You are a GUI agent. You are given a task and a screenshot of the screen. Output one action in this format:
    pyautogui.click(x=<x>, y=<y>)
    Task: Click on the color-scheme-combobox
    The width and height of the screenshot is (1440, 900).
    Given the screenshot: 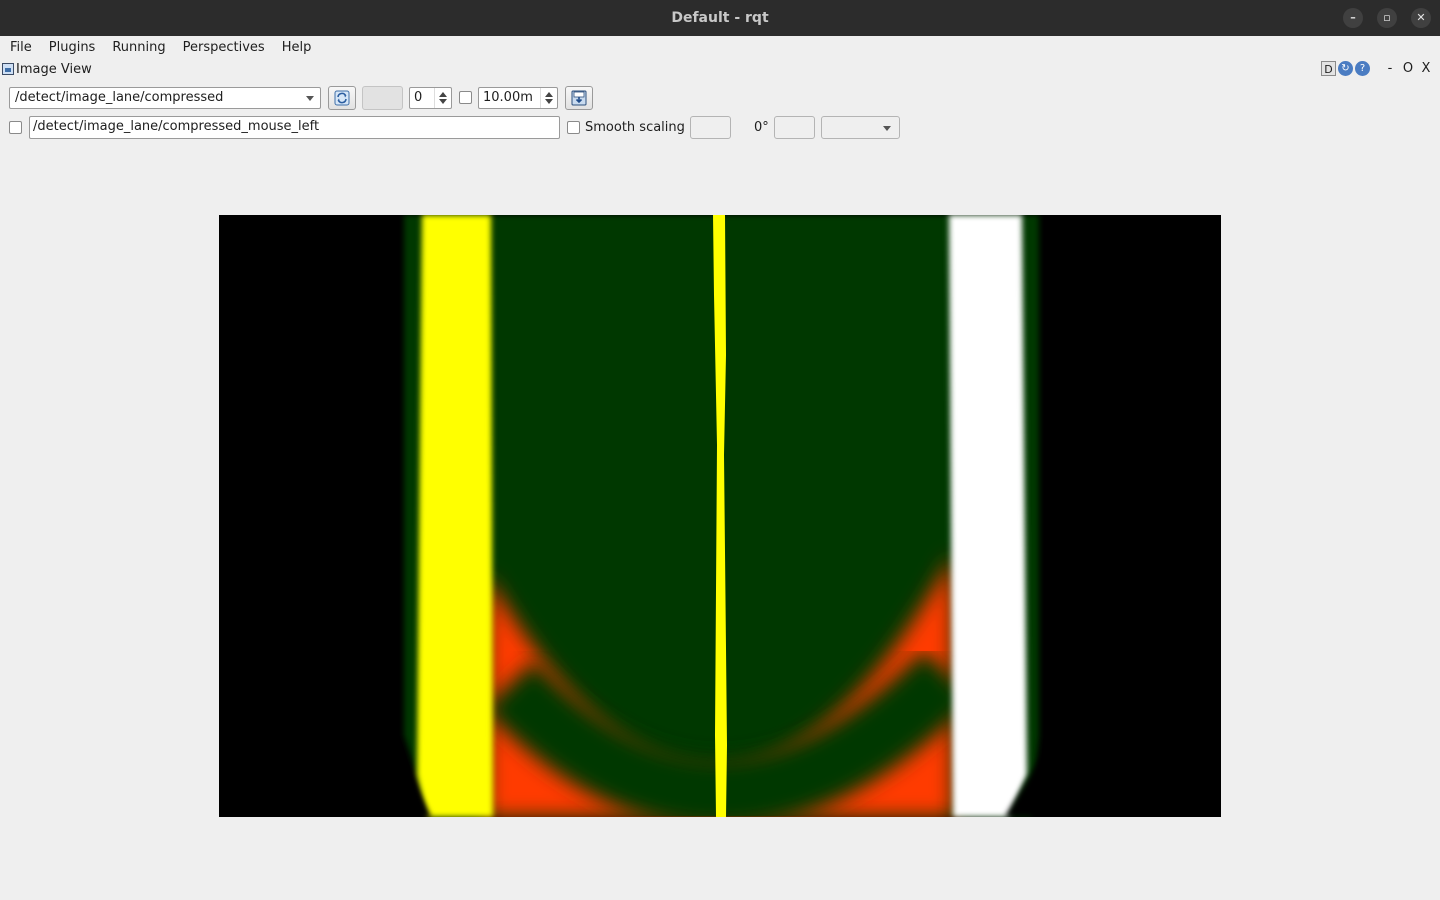 What is the action you would take?
    pyautogui.click(x=860, y=127)
    